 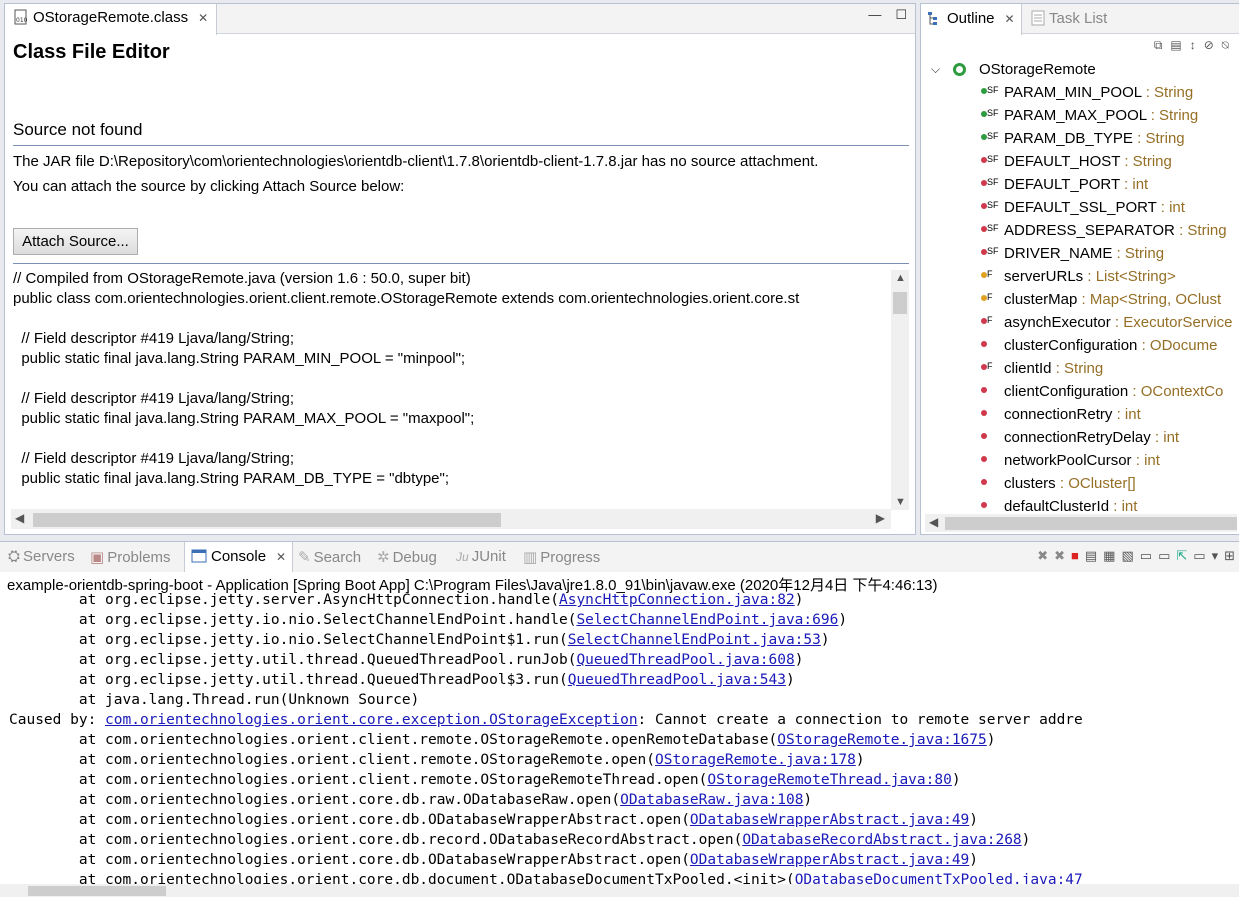 What do you see at coordinates (1080, 437) in the screenshot?
I see `outline-field-item: connectionRetryDelay : int` at bounding box center [1080, 437].